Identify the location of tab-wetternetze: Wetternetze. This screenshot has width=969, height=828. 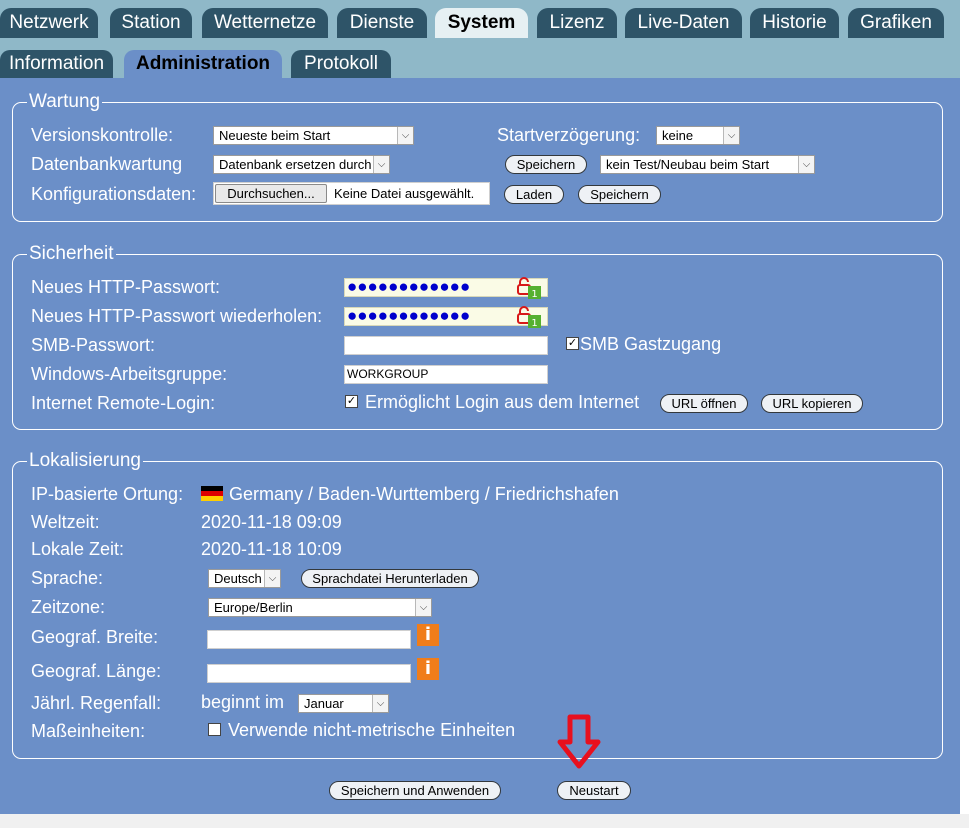
(265, 23).